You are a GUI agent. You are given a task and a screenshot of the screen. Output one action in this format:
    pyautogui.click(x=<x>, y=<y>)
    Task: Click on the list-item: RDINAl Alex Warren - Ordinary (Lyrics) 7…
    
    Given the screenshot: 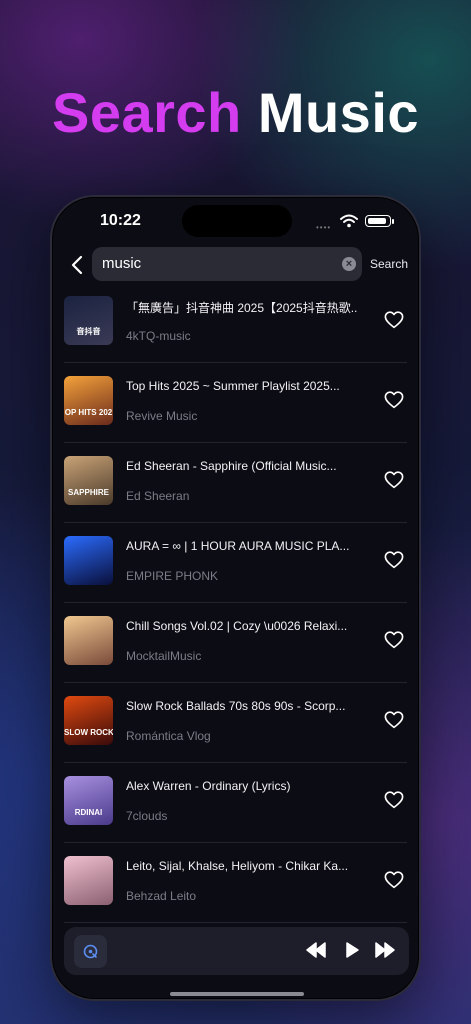 What is the action you would take?
    pyautogui.click(x=235, y=803)
    